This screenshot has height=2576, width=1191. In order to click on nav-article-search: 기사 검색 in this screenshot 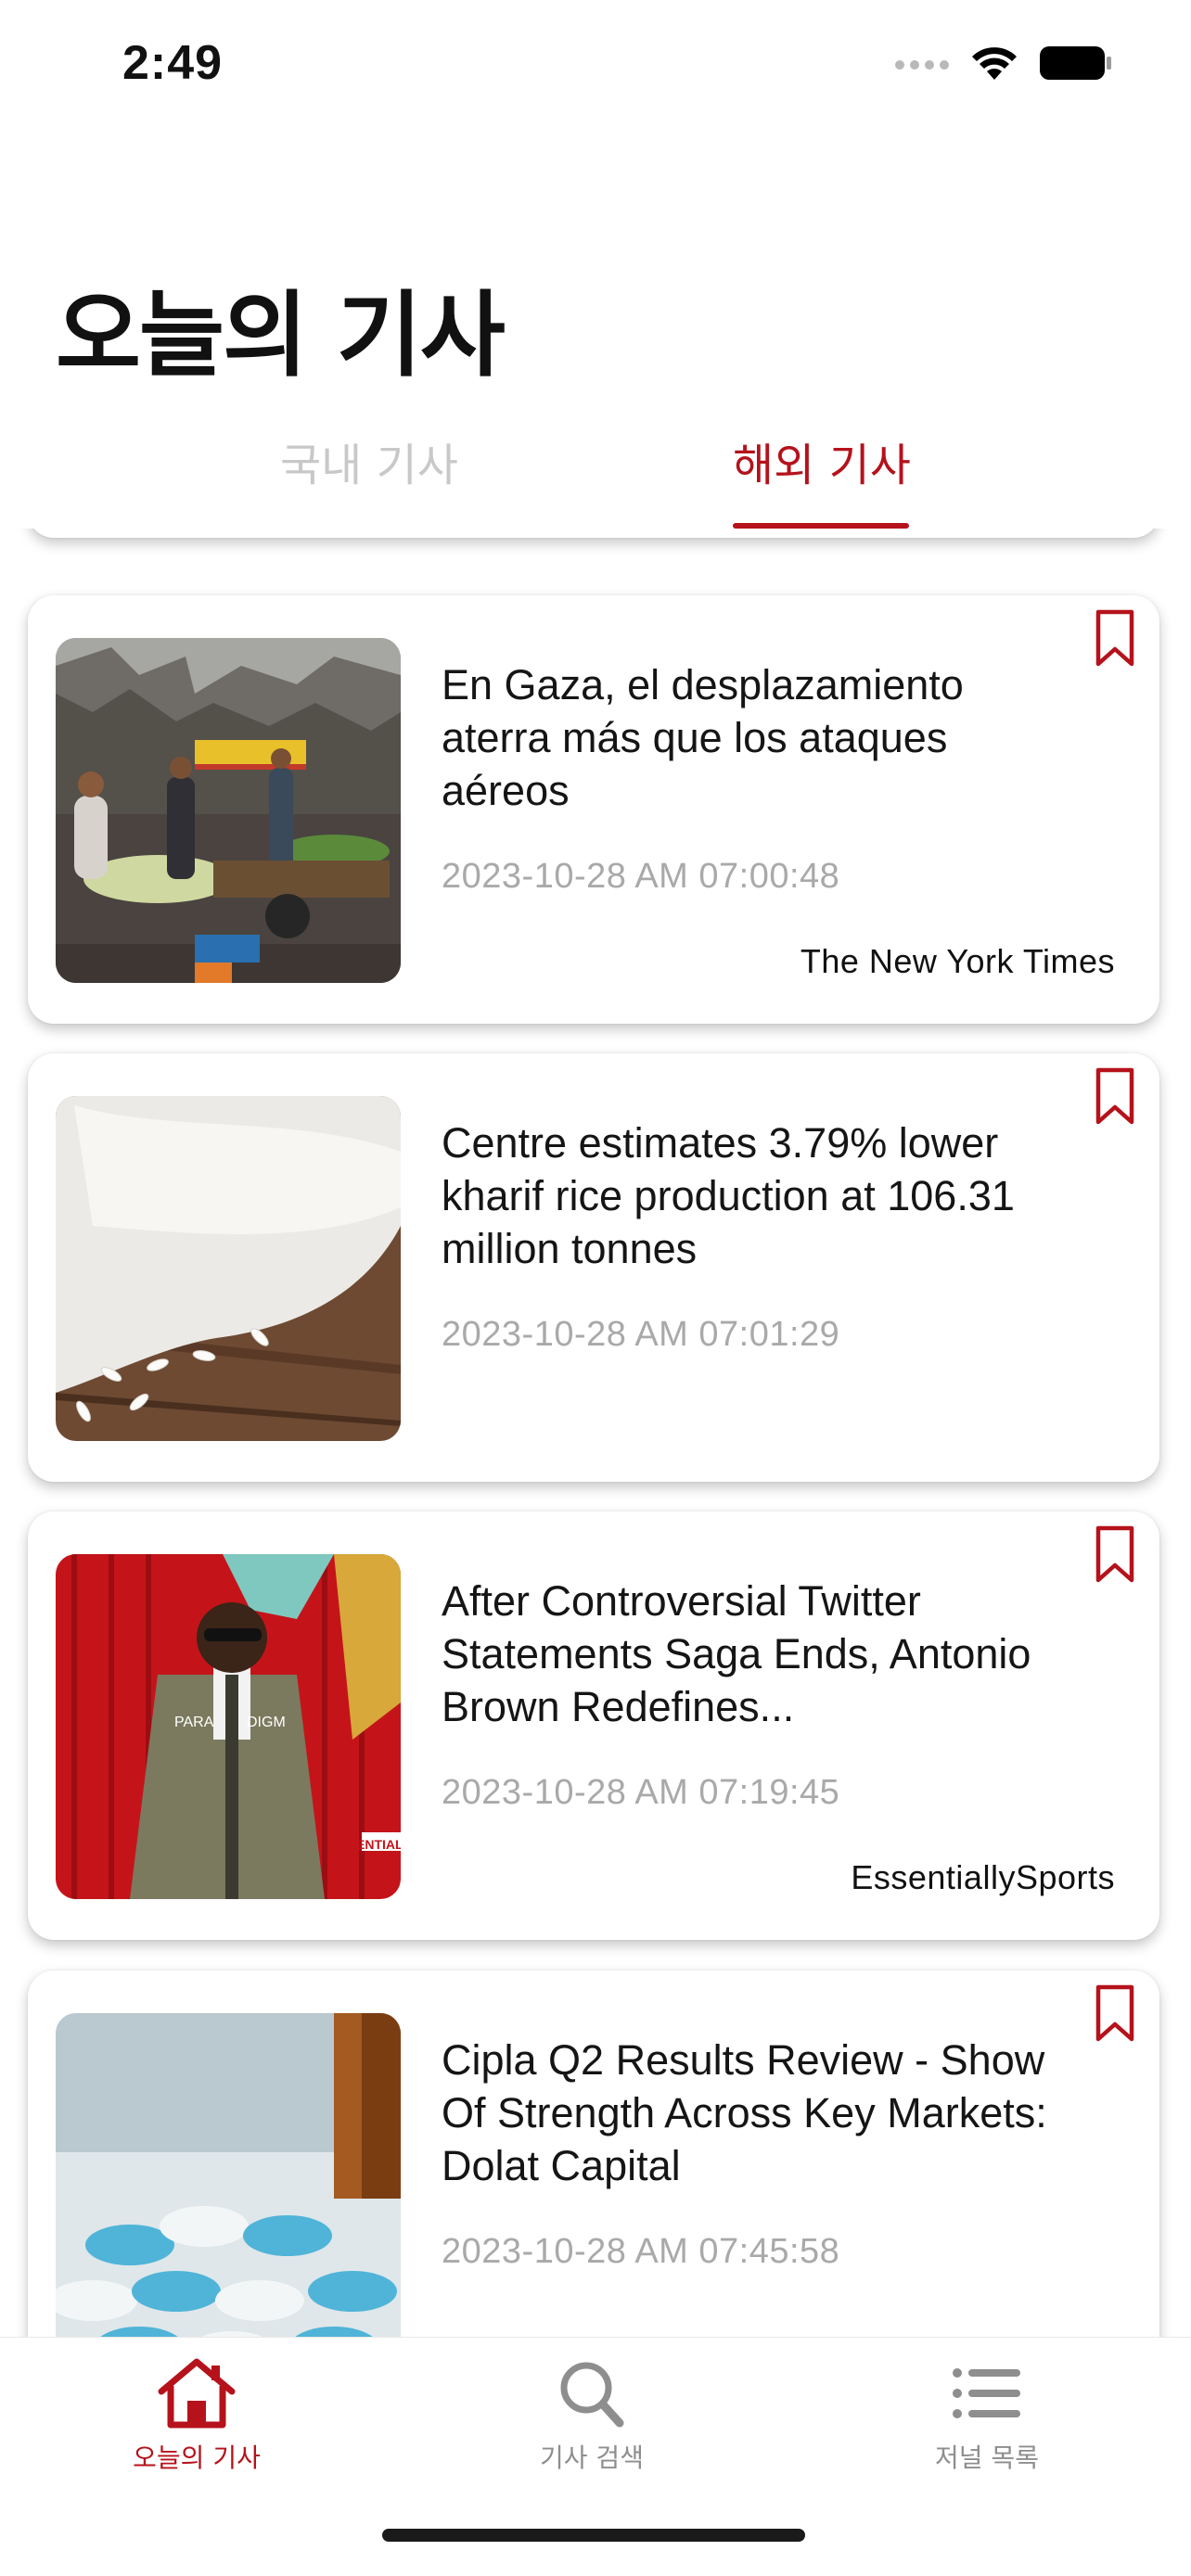, I will do `click(591, 2415)`.